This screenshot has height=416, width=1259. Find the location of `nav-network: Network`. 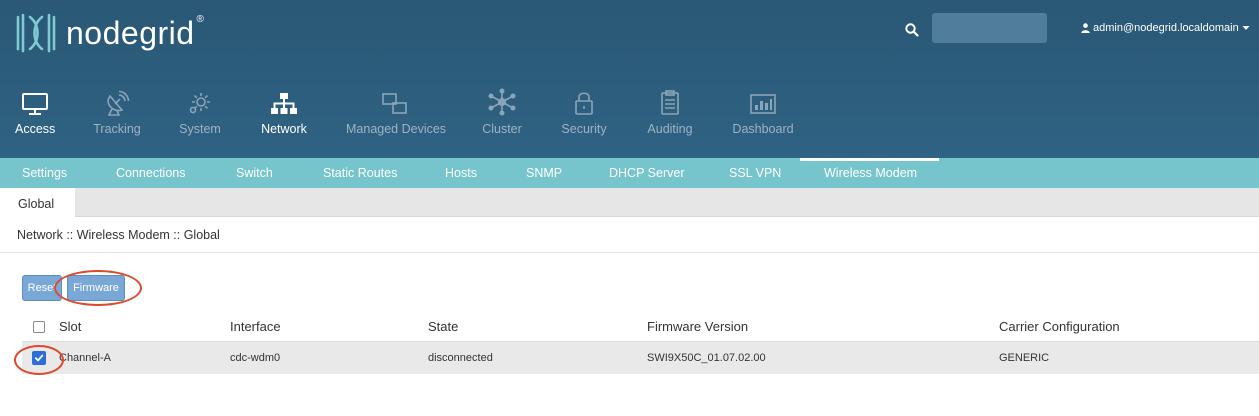

nav-network: Network is located at coordinates (284, 118).